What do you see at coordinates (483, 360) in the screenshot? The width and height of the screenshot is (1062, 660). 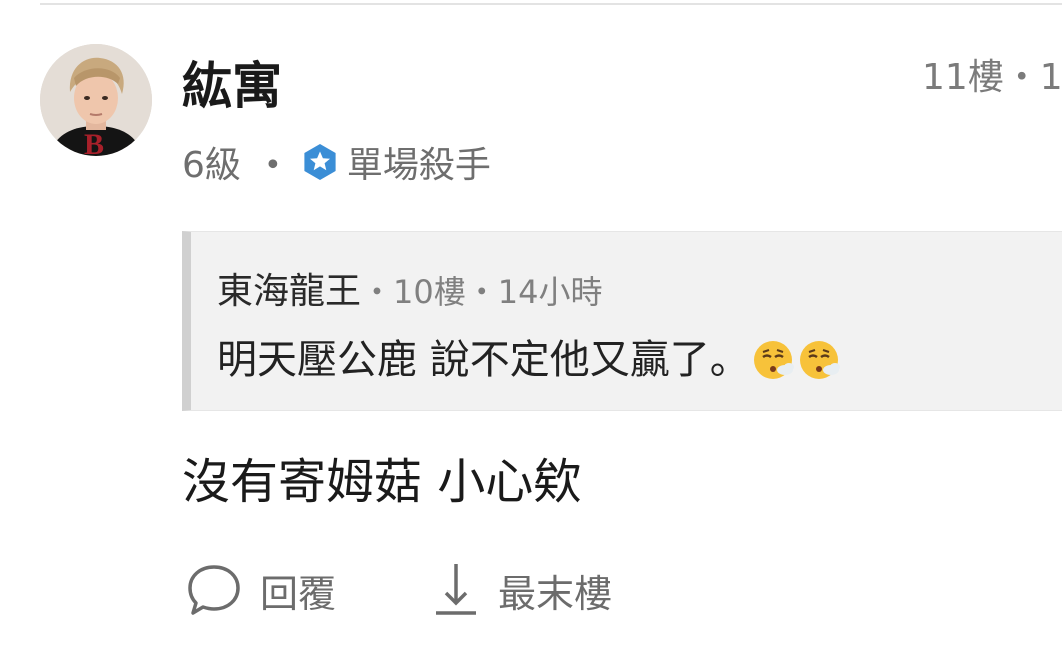 I see `quote-text: 明天壓公鹿 說不定他又贏了。` at bounding box center [483, 360].